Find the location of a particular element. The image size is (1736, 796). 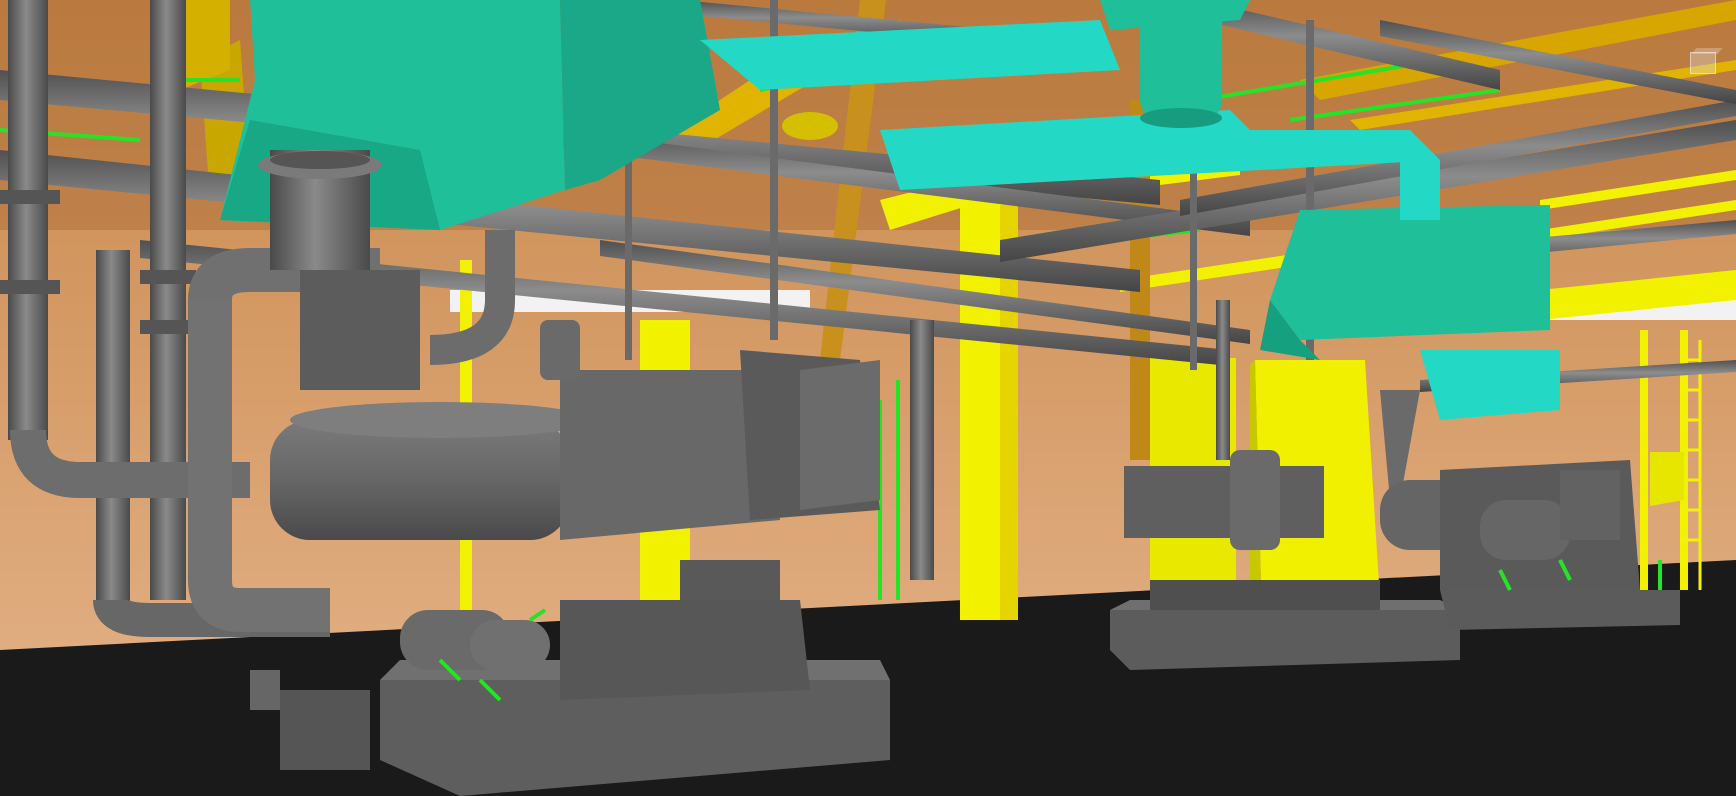

view-cube-icon is located at coordinates (1704, 63).